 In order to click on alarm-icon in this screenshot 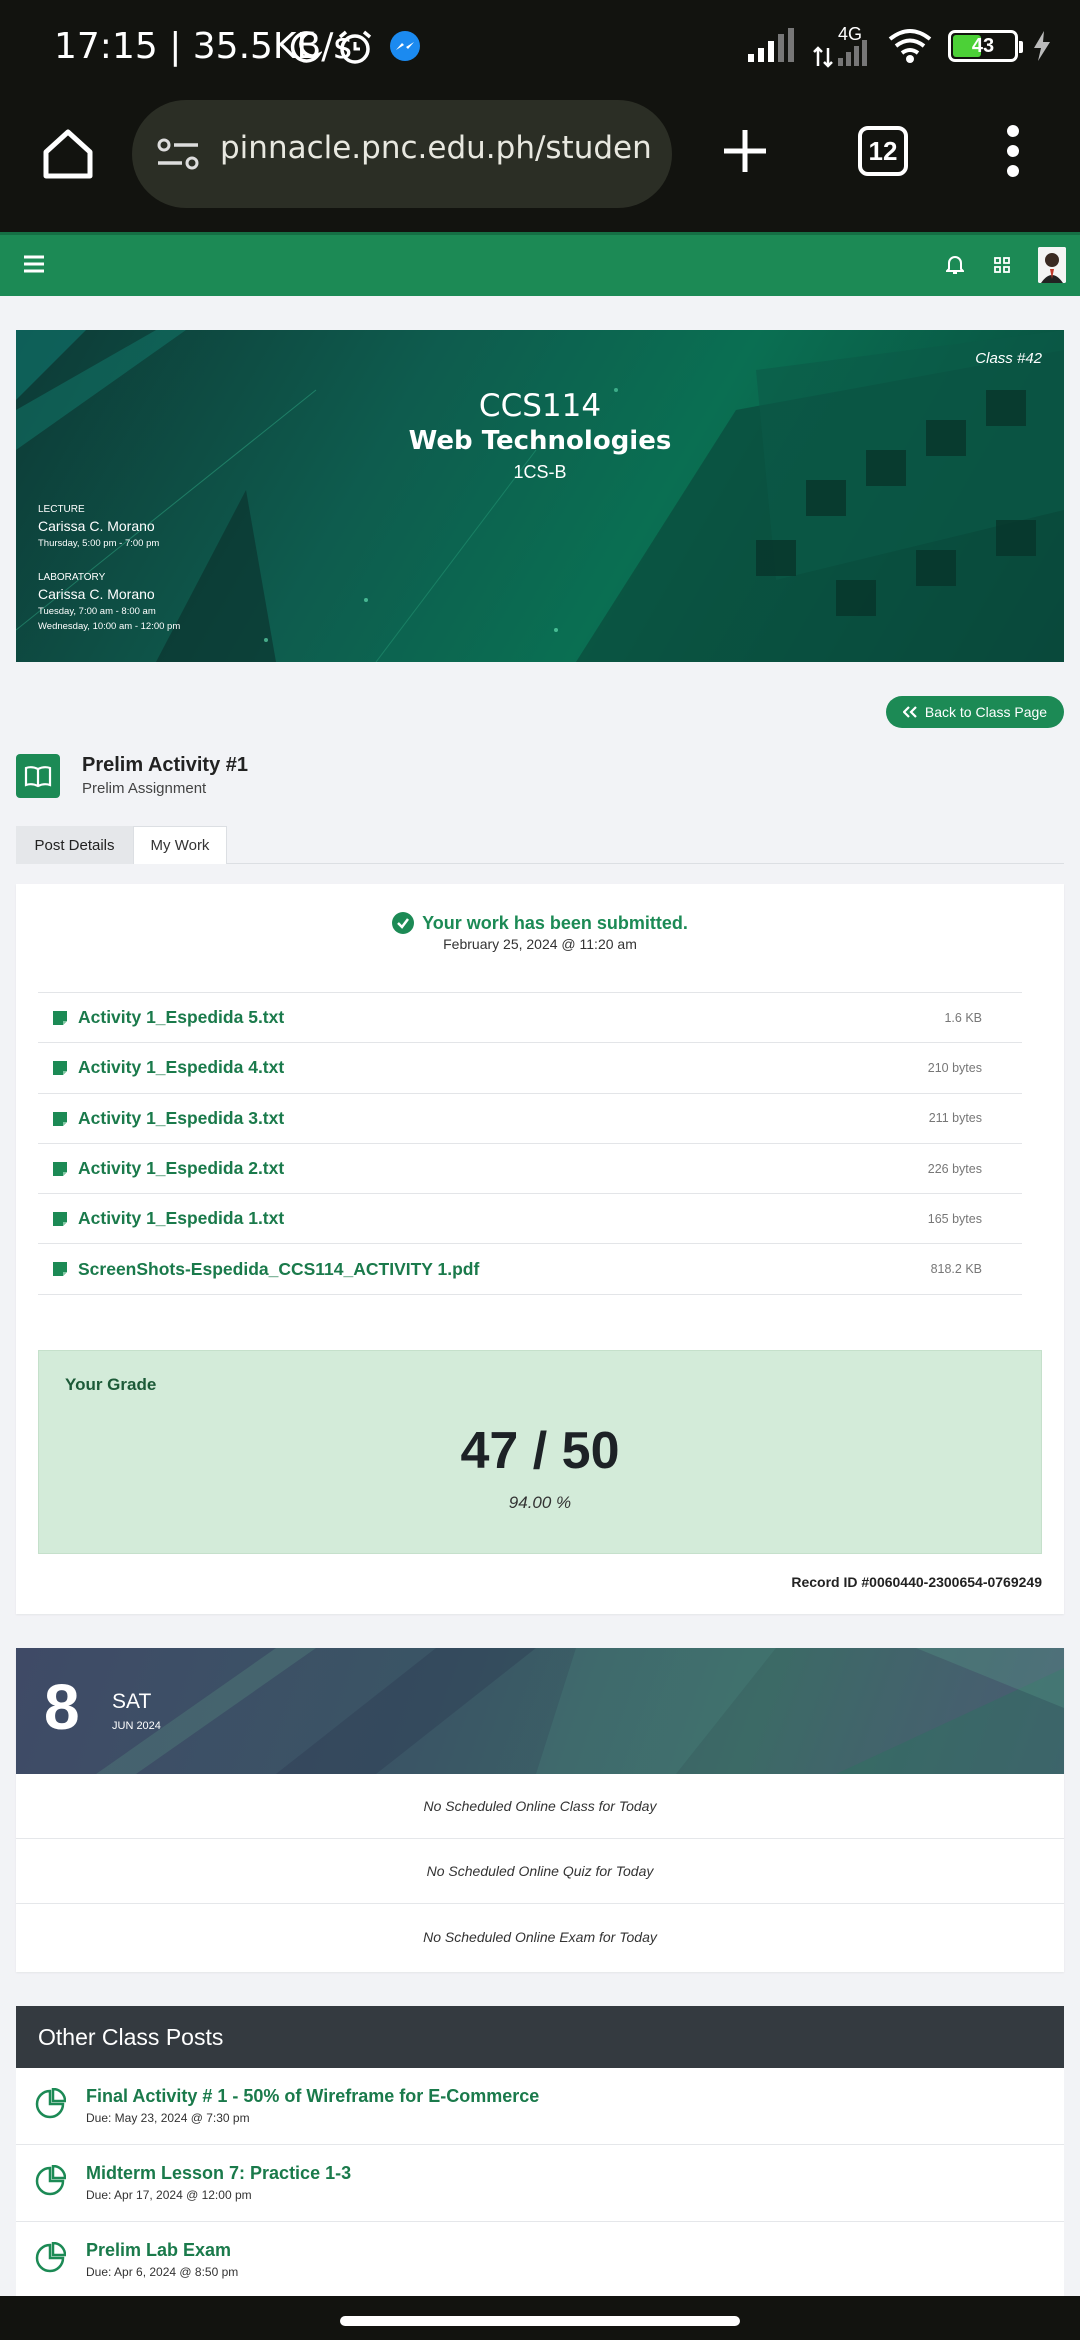, I will do `click(355, 47)`.